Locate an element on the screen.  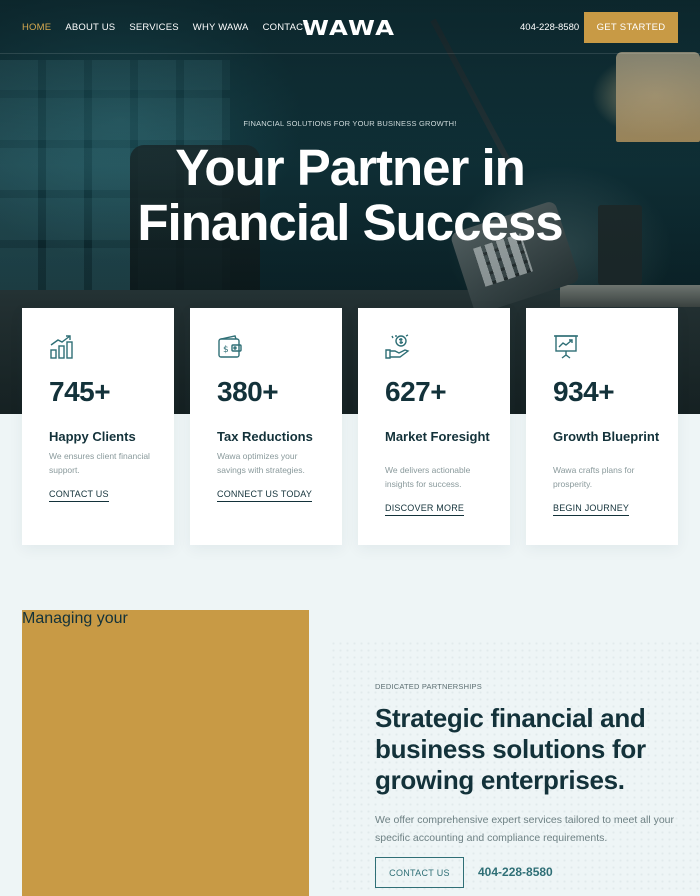
money-hand-icon is located at coordinates (397, 346).